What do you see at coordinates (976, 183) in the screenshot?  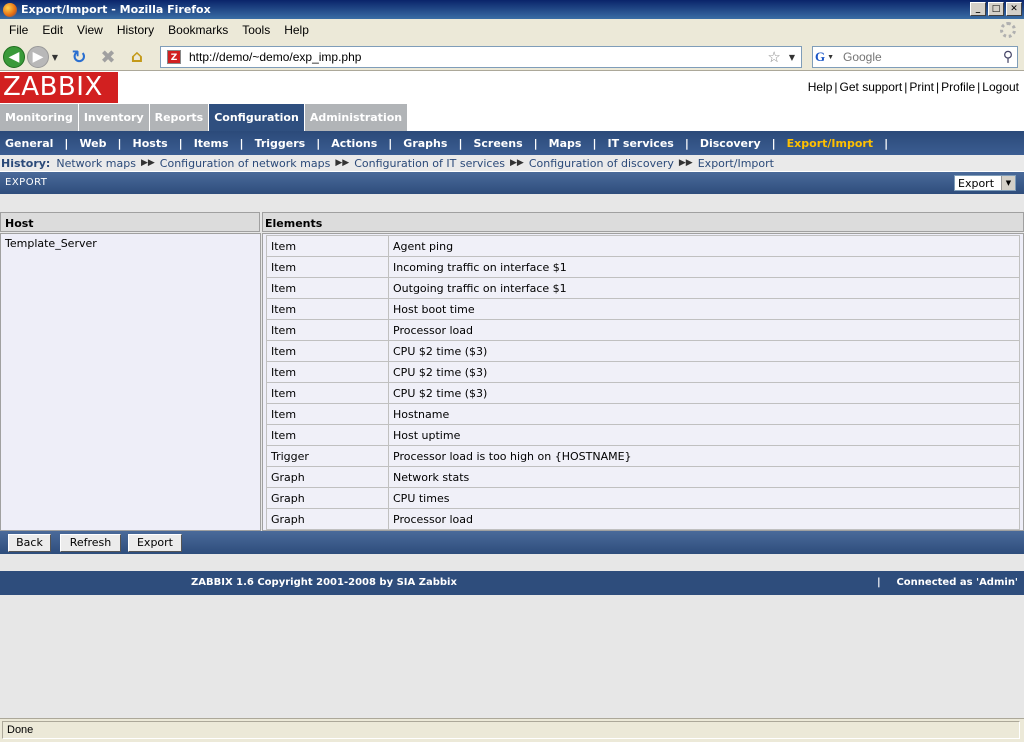 I see `select-value: Export` at bounding box center [976, 183].